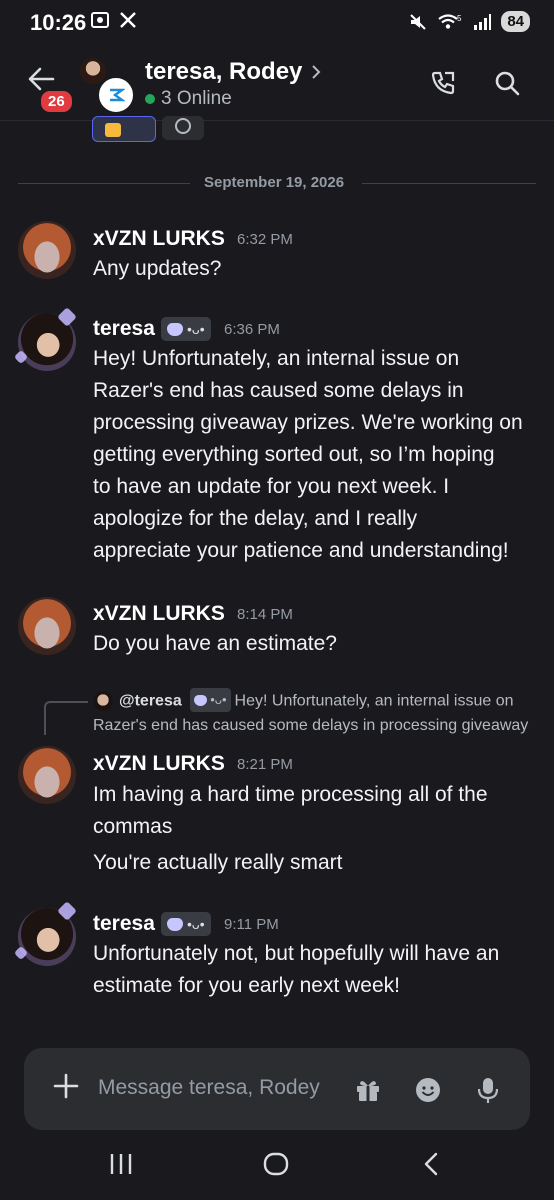  What do you see at coordinates (196, 98) in the screenshot?
I see `online-count: 3 Online` at bounding box center [196, 98].